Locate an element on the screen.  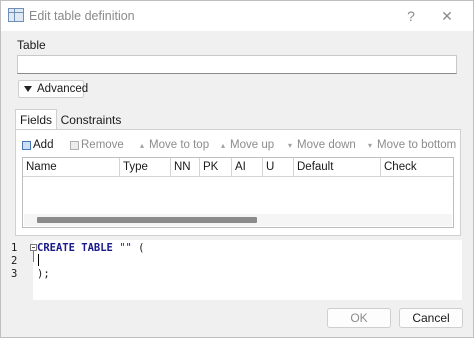
line-number: 3 is located at coordinates (14, 274).